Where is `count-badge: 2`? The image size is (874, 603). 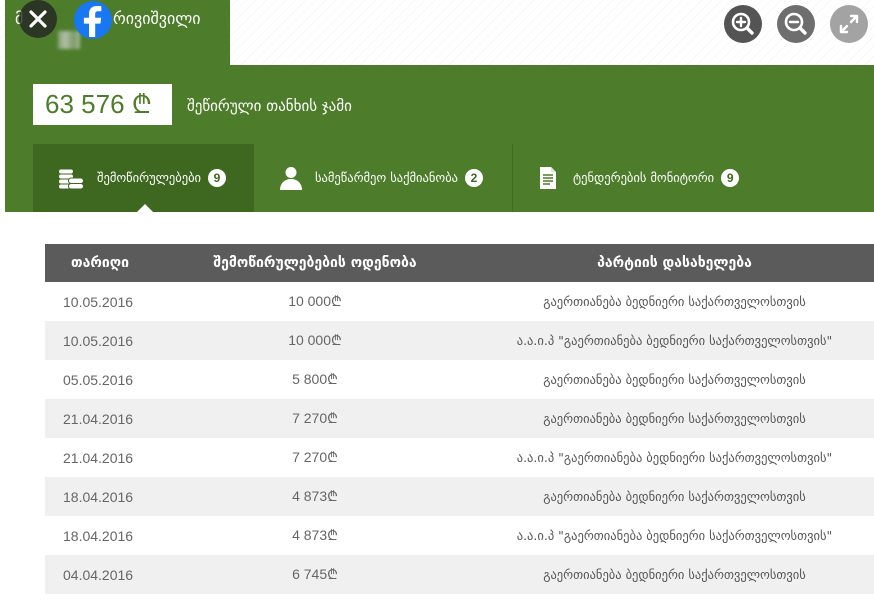
count-badge: 2 is located at coordinates (474, 178).